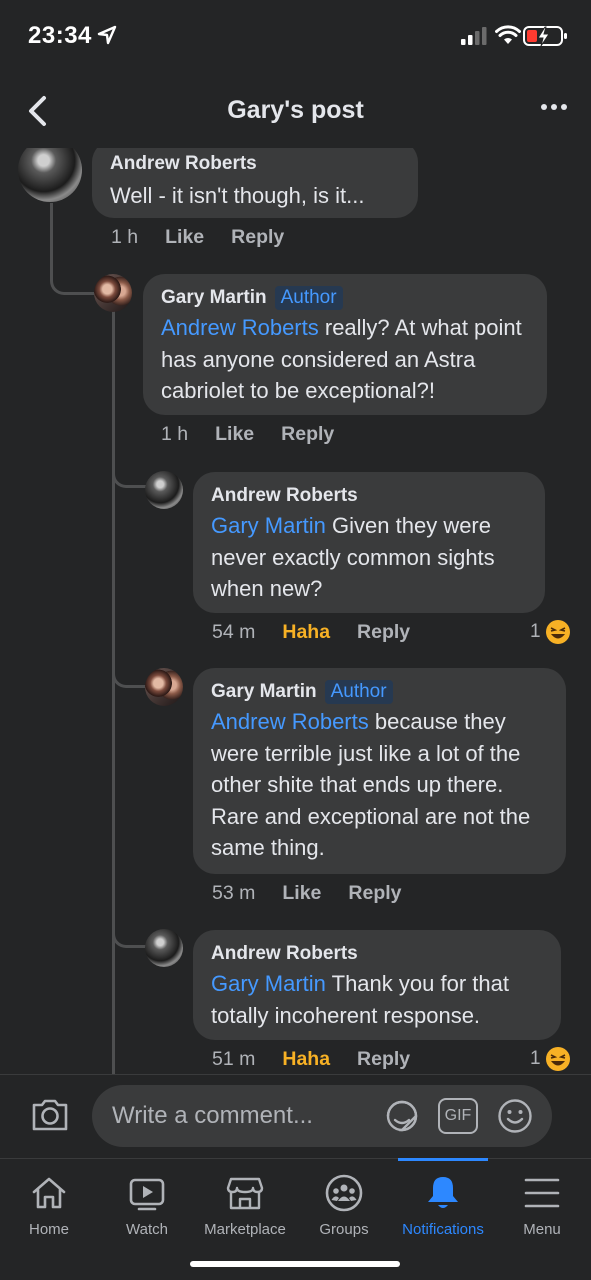 The width and height of the screenshot is (591, 1280). I want to click on tab-home: Home, so click(49, 1198).